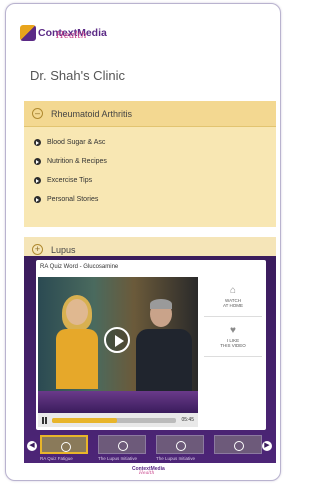 The width and height of the screenshot is (320, 485). Describe the element at coordinates (155, 199) in the screenshot. I see `list-item: Personal Stories` at that location.